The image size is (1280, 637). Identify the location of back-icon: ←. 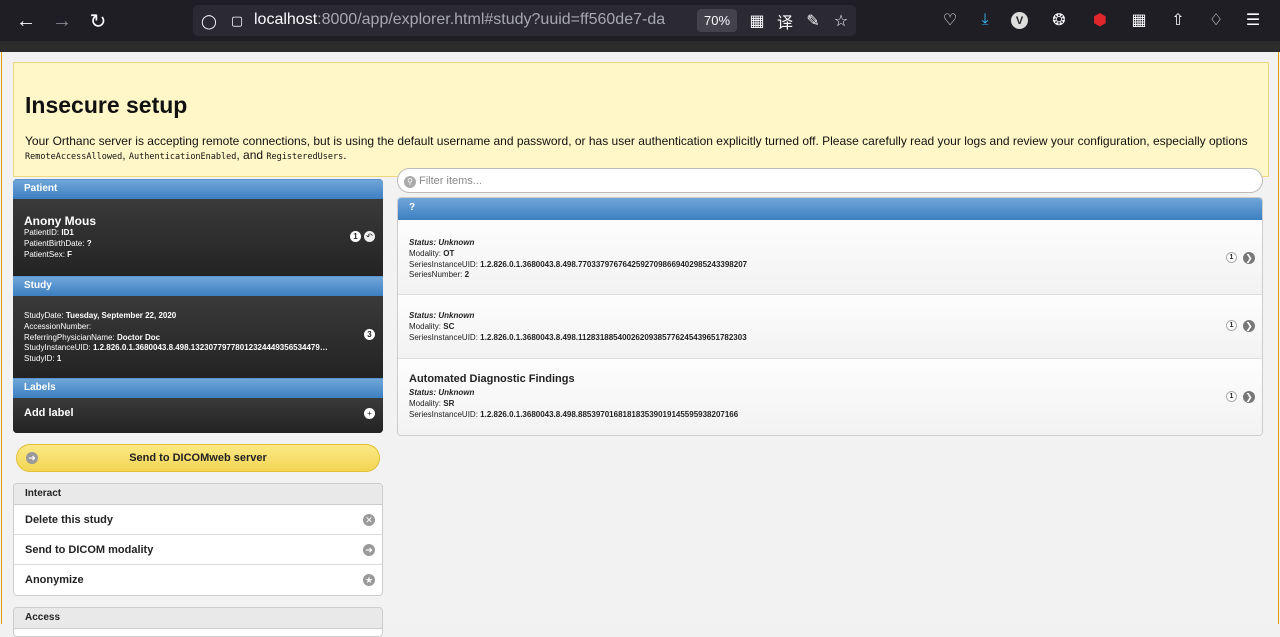
(26, 21).